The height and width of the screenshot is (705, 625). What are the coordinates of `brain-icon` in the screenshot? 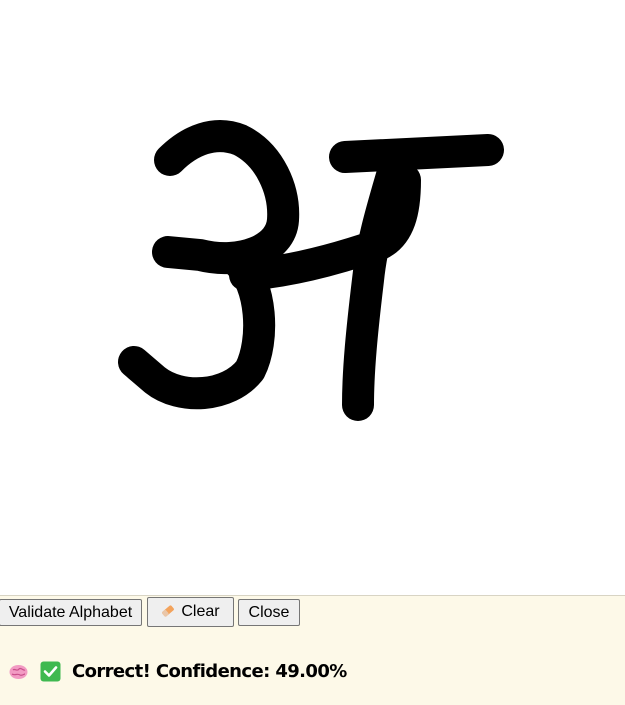 It's located at (18, 671).